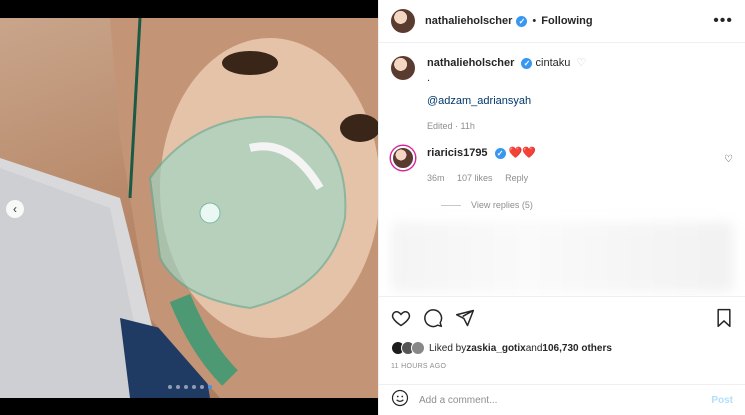 Image resolution: width=745 pixels, height=415 pixels. What do you see at coordinates (516, 178) in the screenshot?
I see `reply-button: Reply` at bounding box center [516, 178].